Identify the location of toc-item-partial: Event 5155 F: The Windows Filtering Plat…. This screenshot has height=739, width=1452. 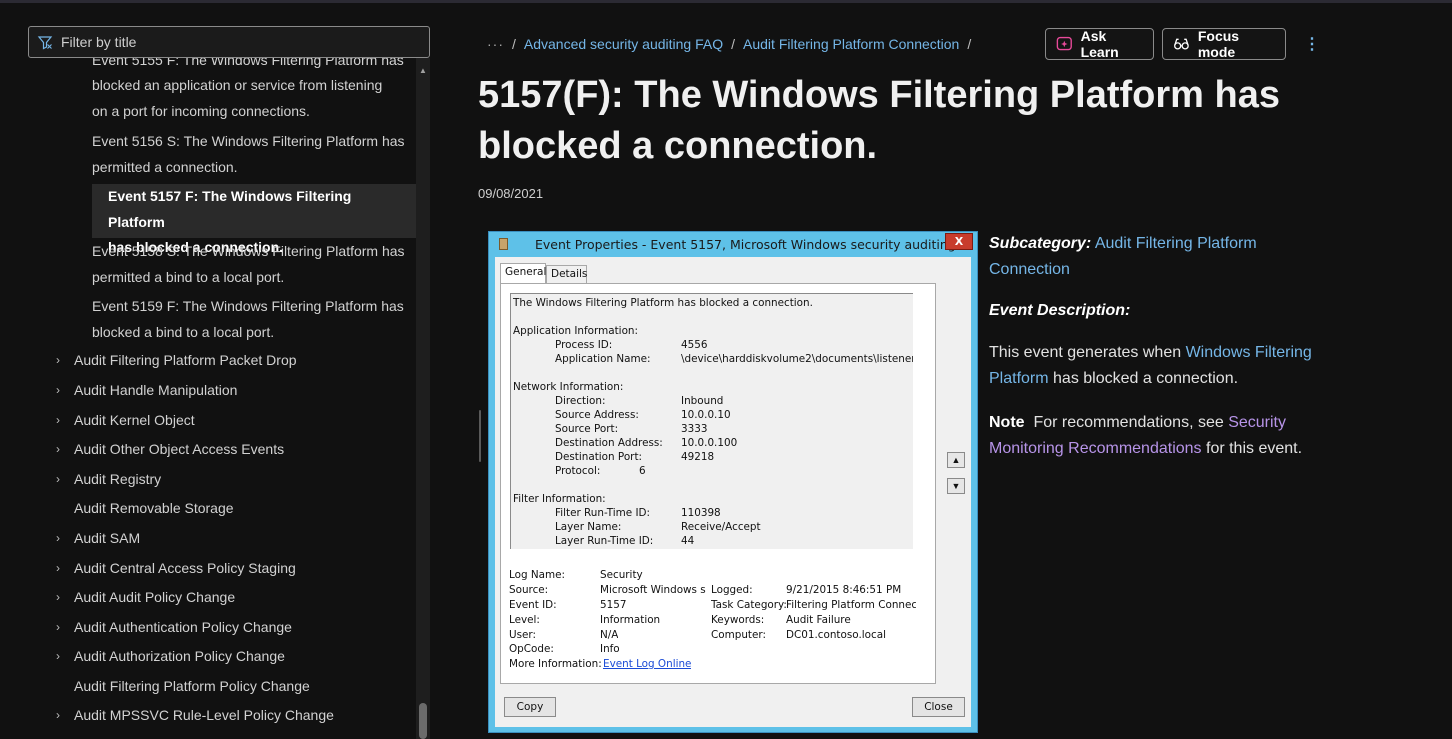
(252, 66).